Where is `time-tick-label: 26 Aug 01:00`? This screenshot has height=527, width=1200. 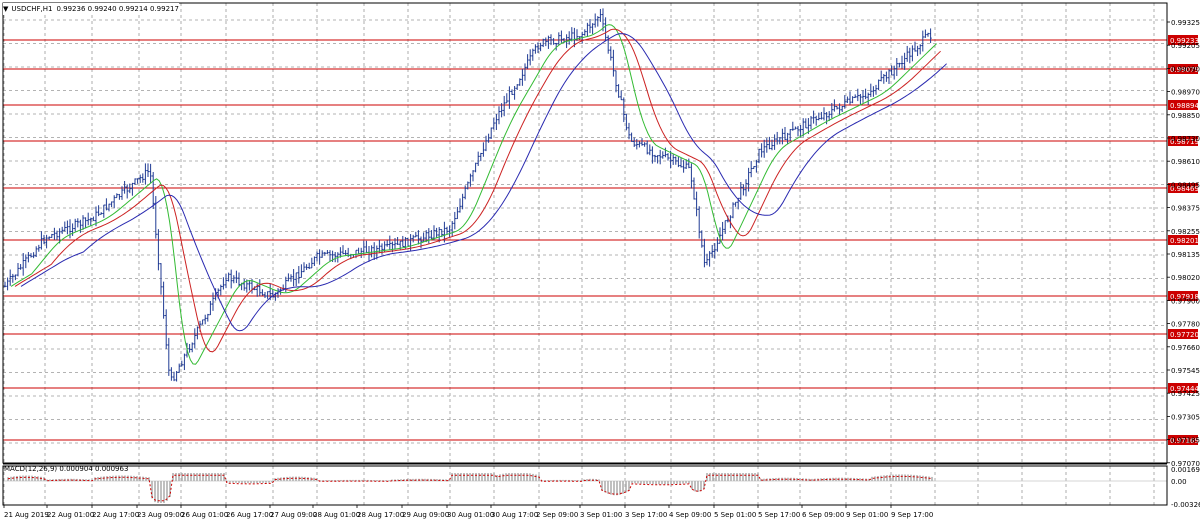
time-tick-label: 26 Aug 01:00 is located at coordinates (204, 515).